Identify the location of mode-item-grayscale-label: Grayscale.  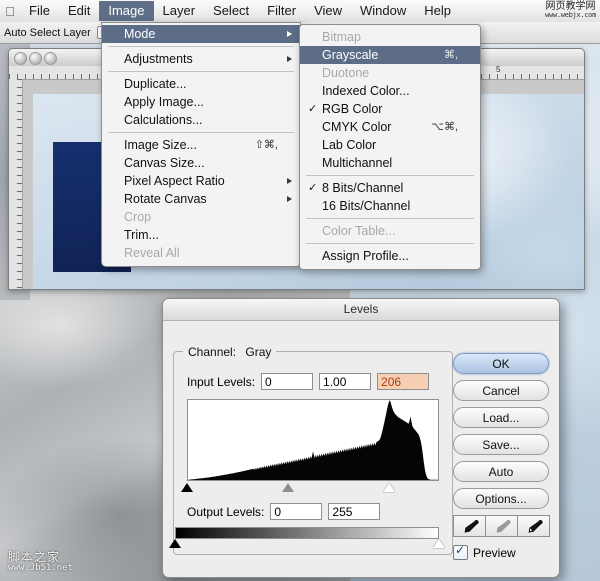
(350, 55).